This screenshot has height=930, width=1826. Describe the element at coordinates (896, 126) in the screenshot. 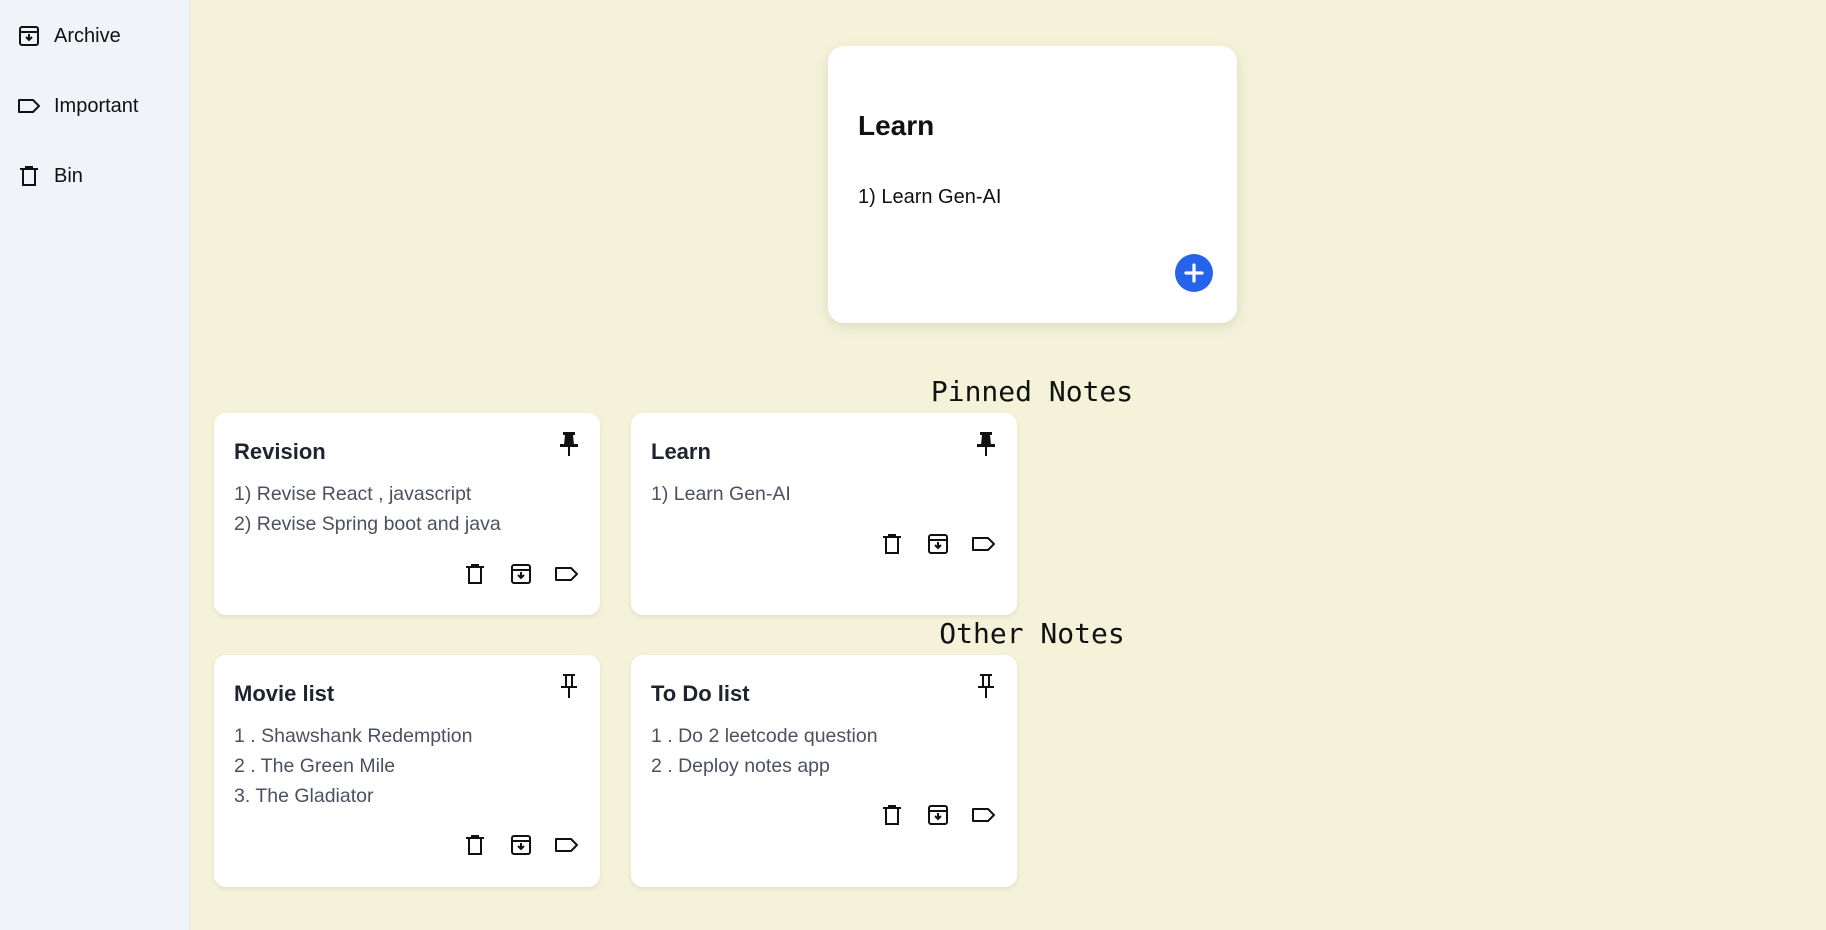

I see `composer-title: Learn` at that location.